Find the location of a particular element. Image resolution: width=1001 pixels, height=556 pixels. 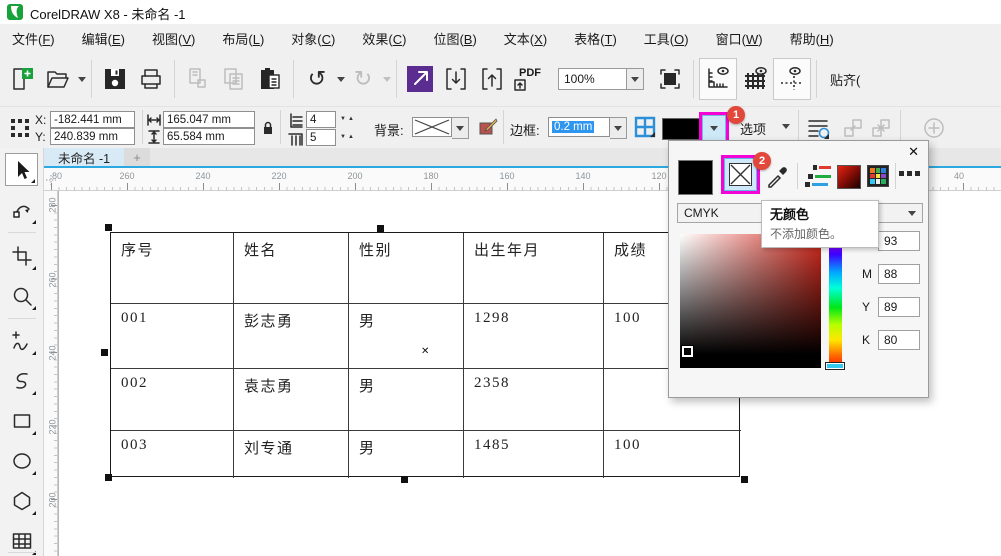

paste-button is located at coordinates (270, 79).